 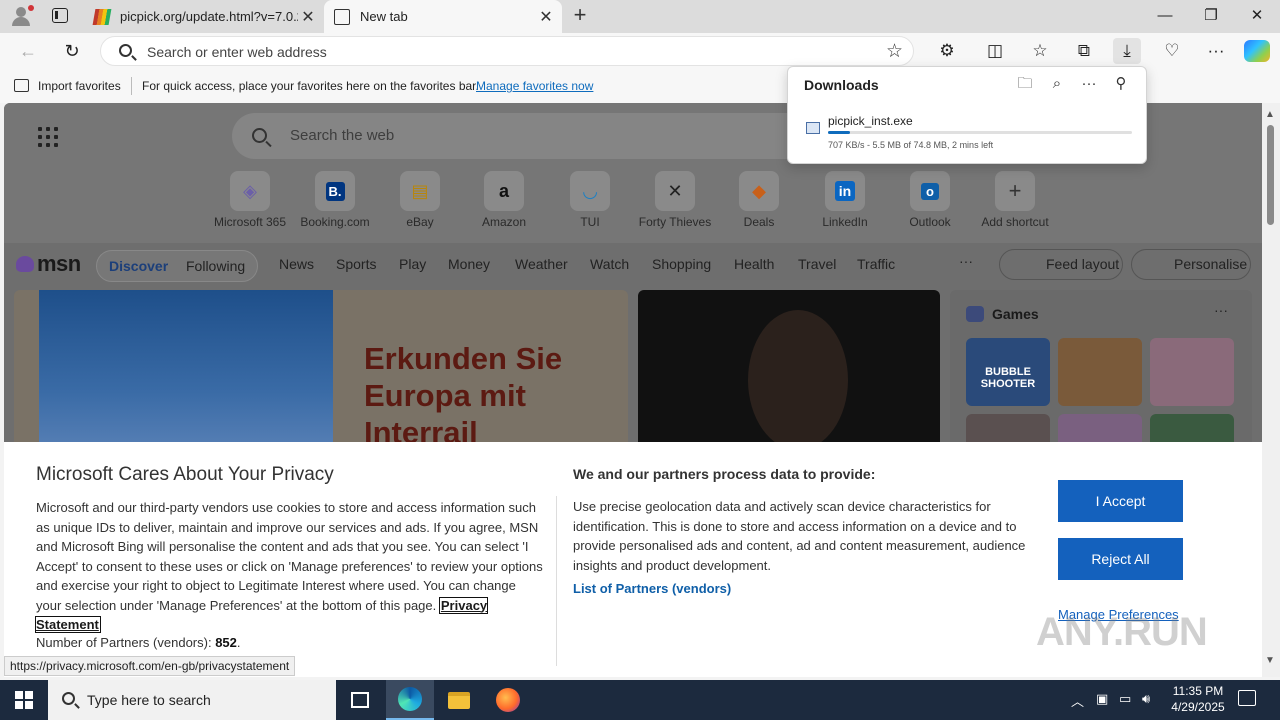 I want to click on task-view-icon, so click(x=360, y=700).